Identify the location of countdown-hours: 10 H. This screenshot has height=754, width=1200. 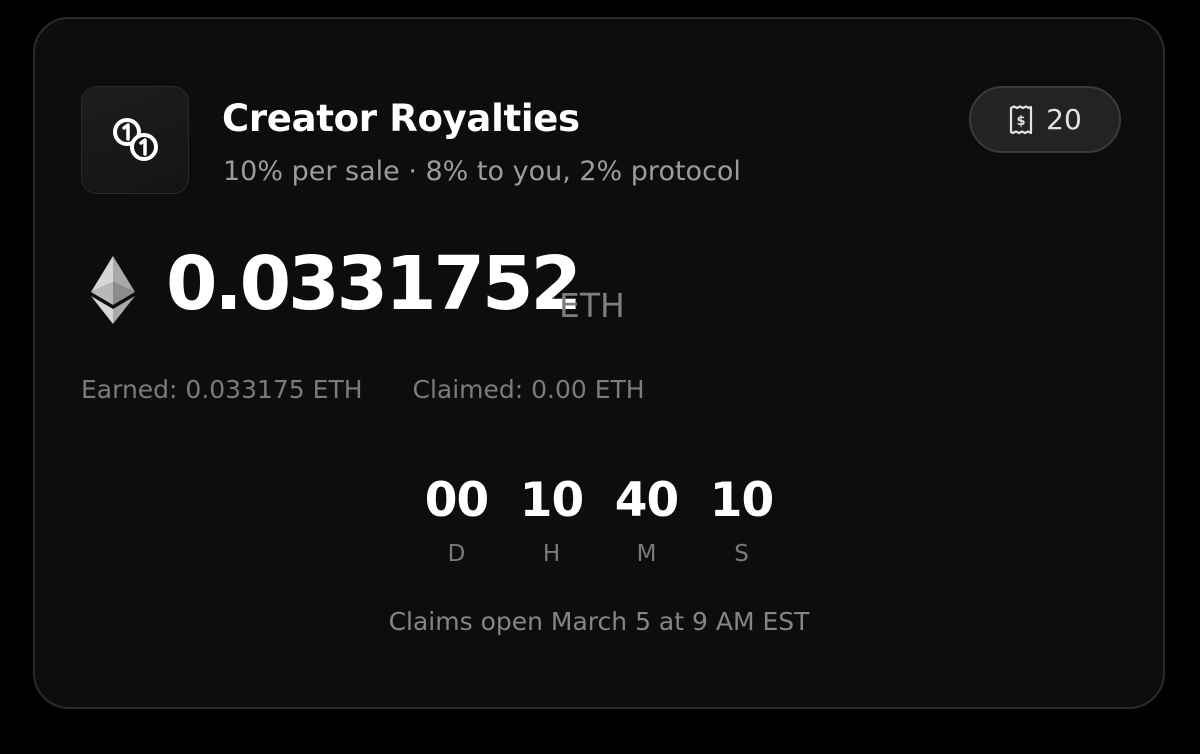
(551, 522).